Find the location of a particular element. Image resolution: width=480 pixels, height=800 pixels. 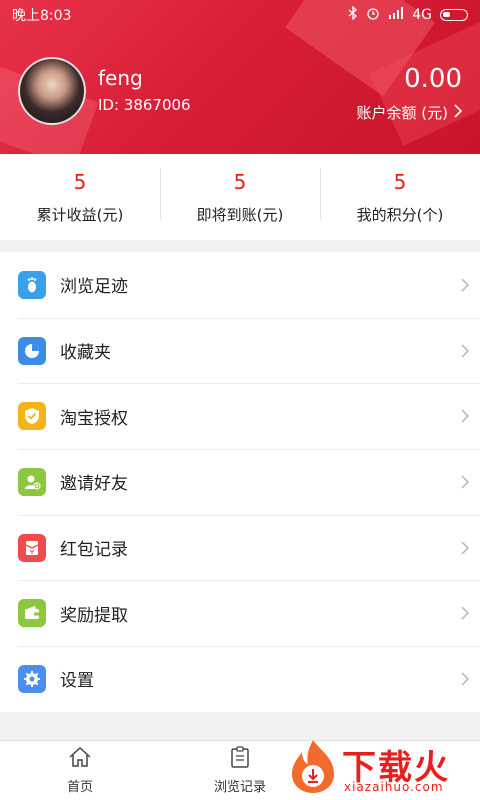

menu-item-settings: 设置 is located at coordinates (240, 679).